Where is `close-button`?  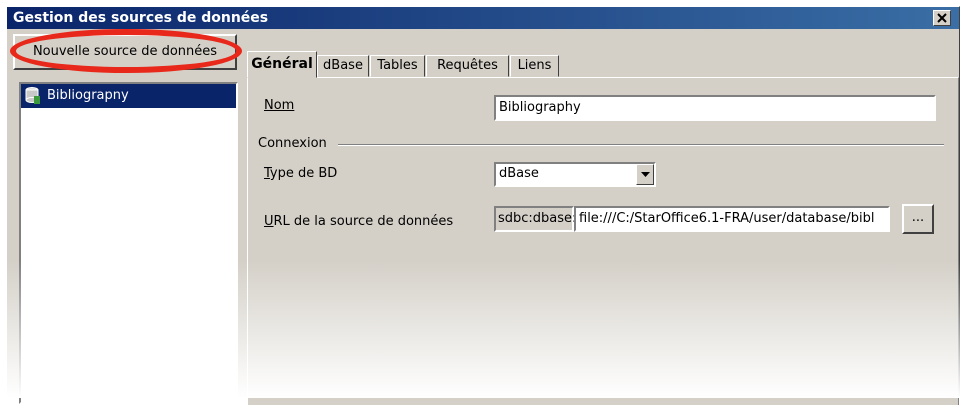
close-button is located at coordinates (942, 18).